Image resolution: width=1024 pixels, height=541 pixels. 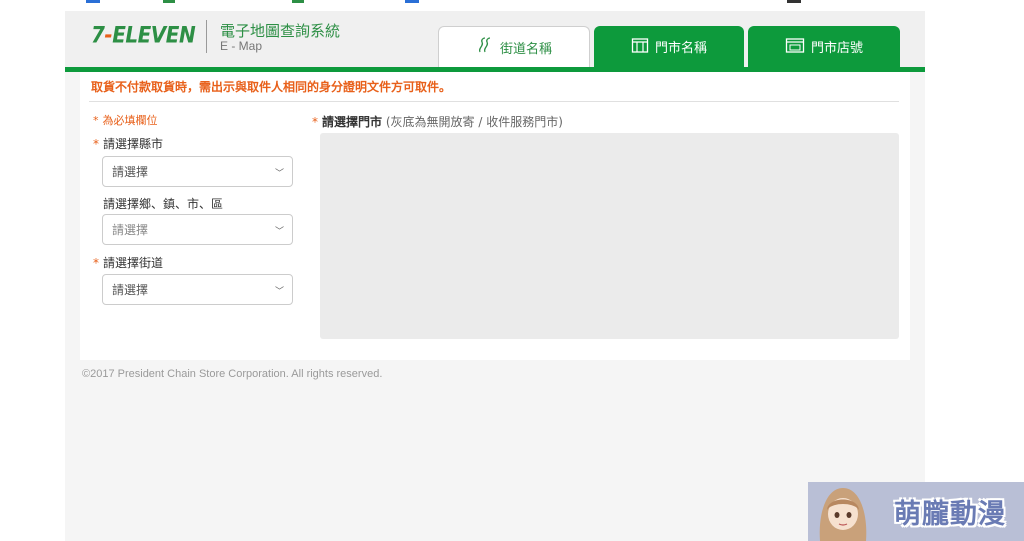 I want to click on county-label: * 請選擇縣市, so click(x=128, y=143).